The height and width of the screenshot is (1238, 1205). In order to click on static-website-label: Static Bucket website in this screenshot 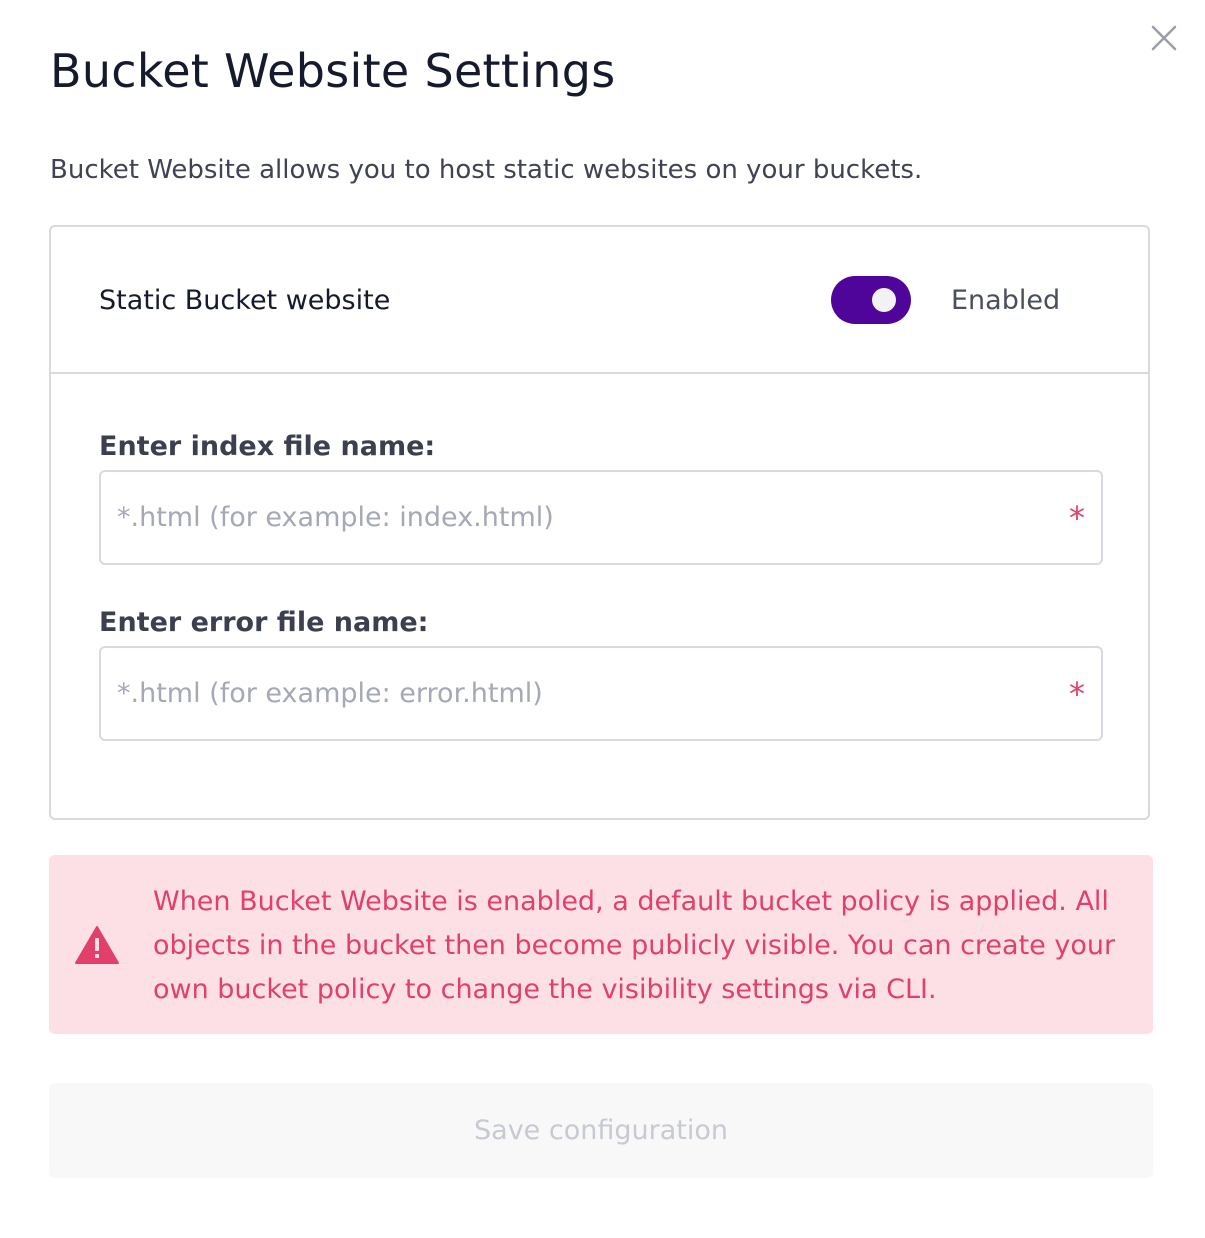, I will do `click(245, 300)`.